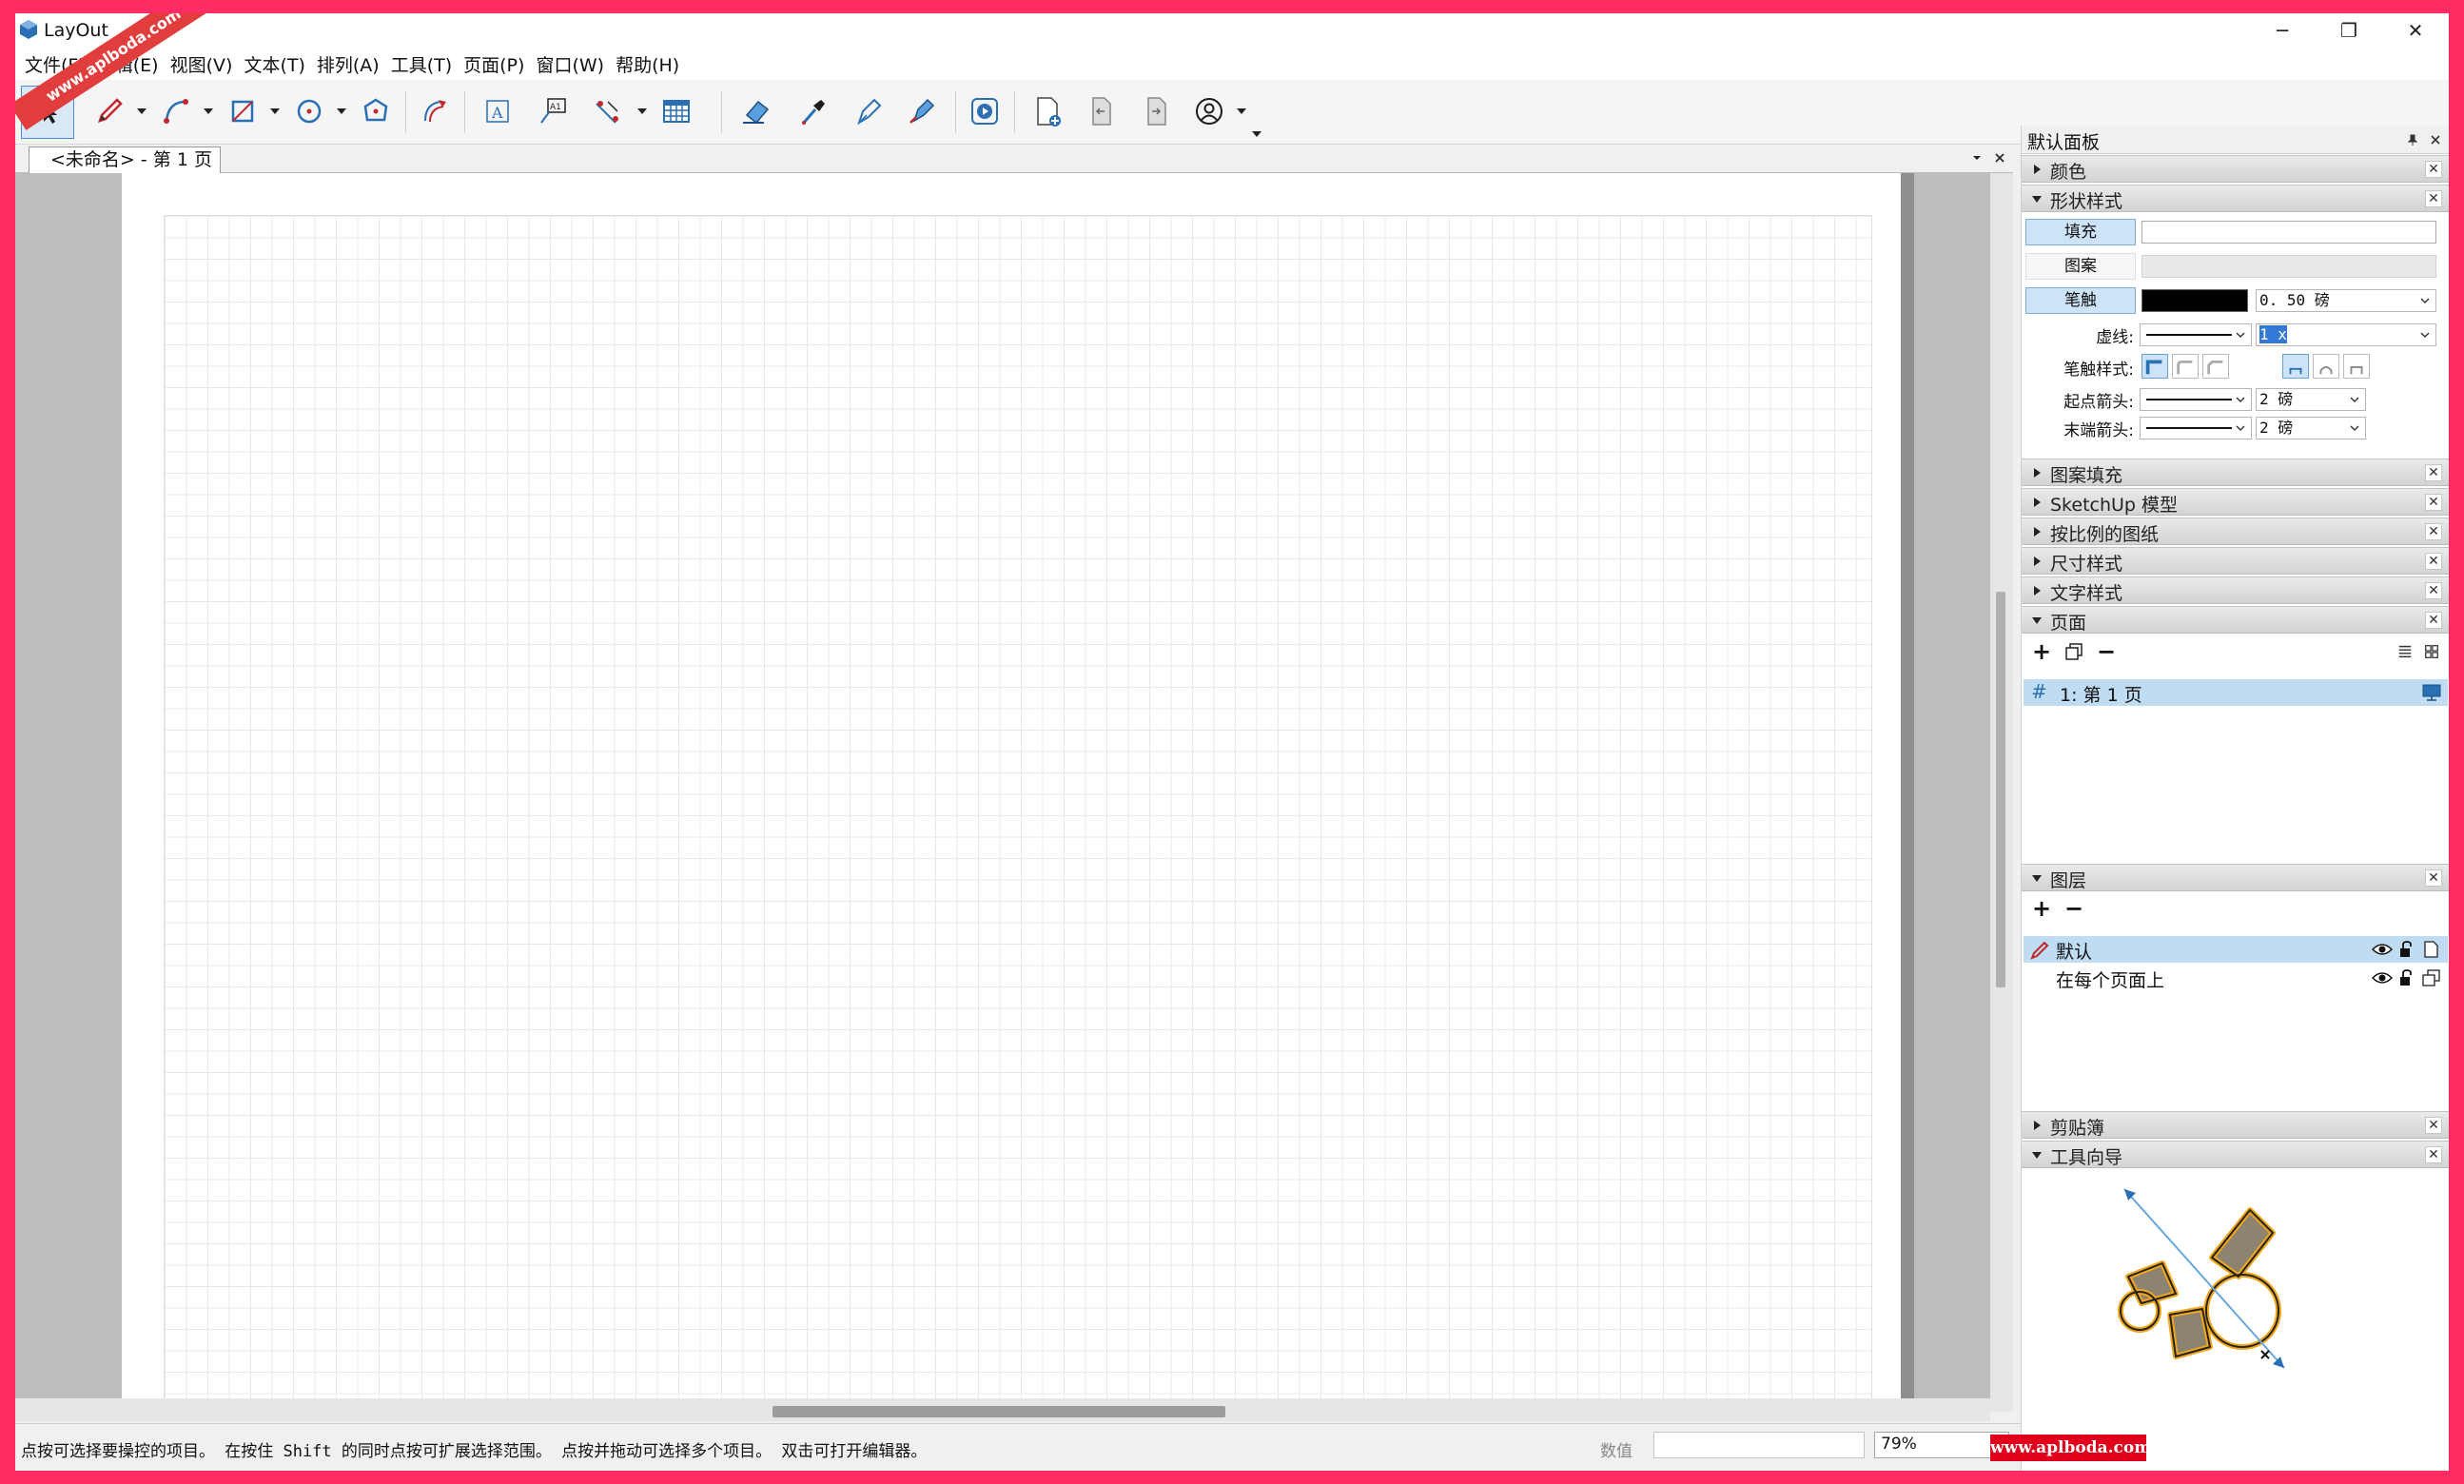 Image resolution: width=2464 pixels, height=1484 pixels. What do you see at coordinates (2106, 651) in the screenshot?
I see `delete-page-button: −` at bounding box center [2106, 651].